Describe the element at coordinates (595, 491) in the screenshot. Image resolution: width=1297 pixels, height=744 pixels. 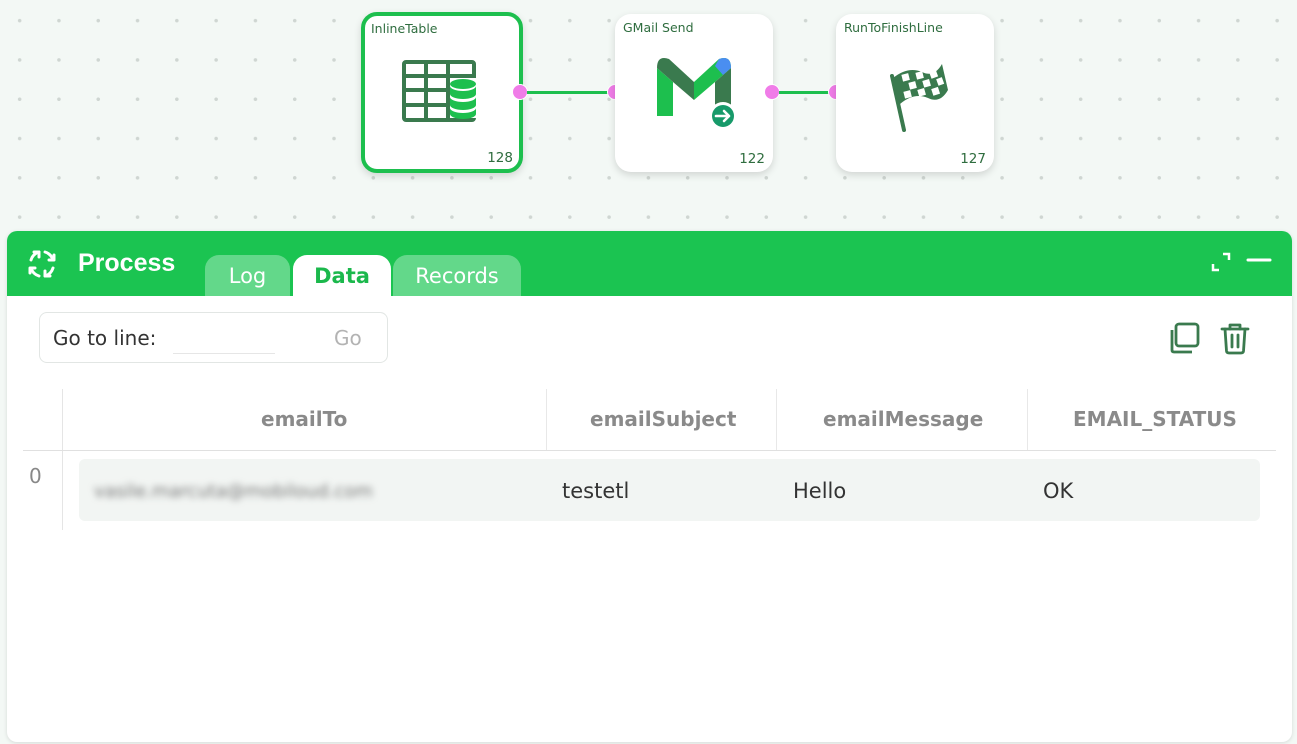
I see `cell-email-subject: testetl` at that location.